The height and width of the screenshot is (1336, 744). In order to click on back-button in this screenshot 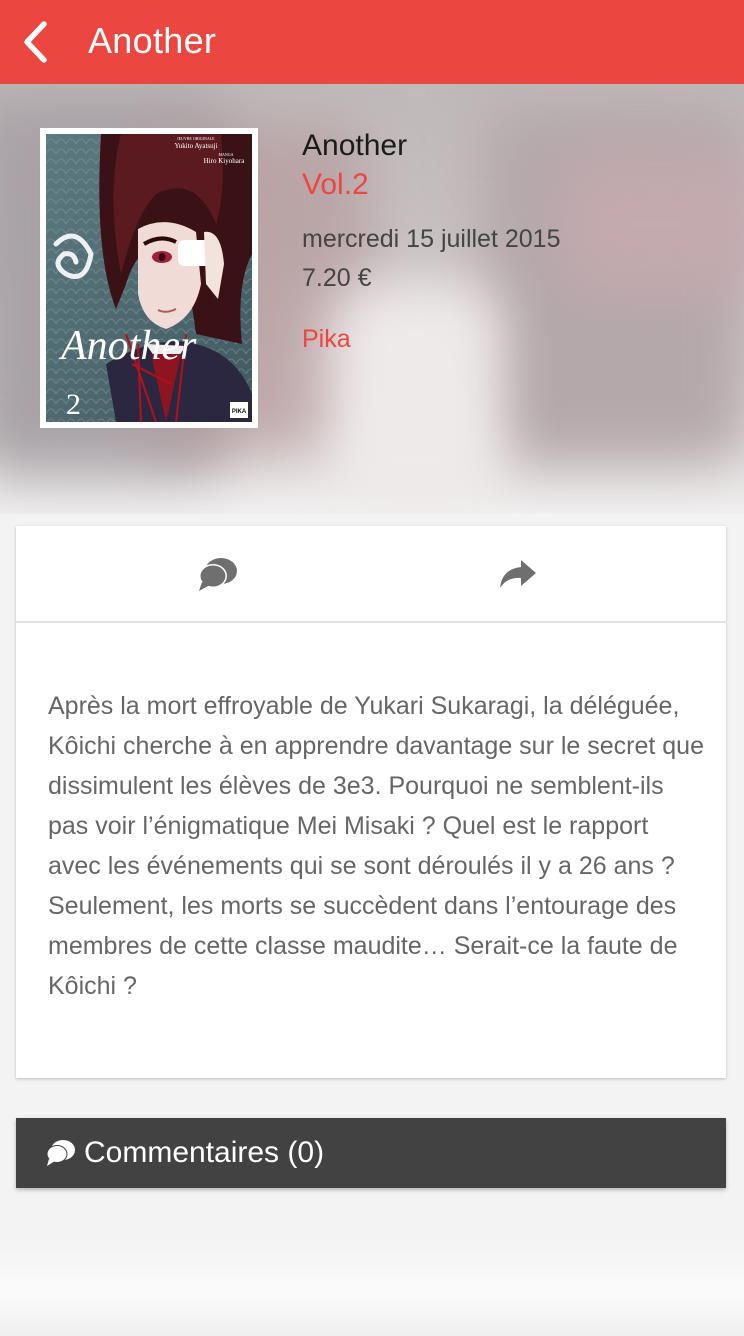, I will do `click(35, 42)`.